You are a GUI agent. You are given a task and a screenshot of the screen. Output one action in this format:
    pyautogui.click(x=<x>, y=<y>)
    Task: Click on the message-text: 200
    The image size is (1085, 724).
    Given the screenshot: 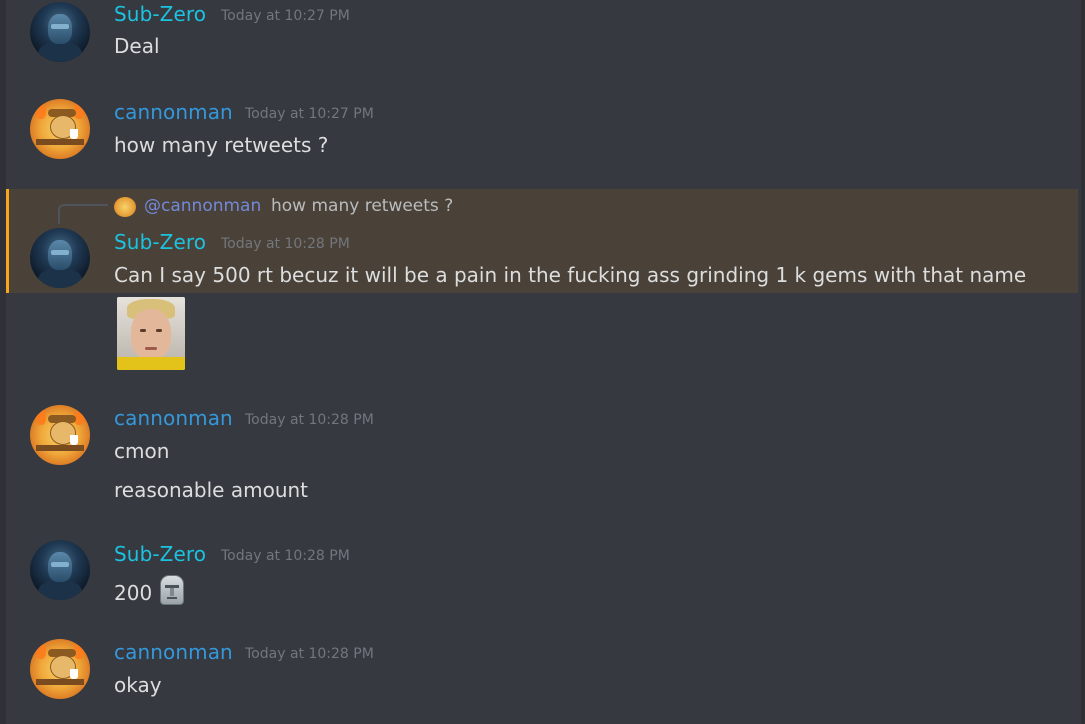 What is the action you would take?
    pyautogui.click(x=149, y=590)
    